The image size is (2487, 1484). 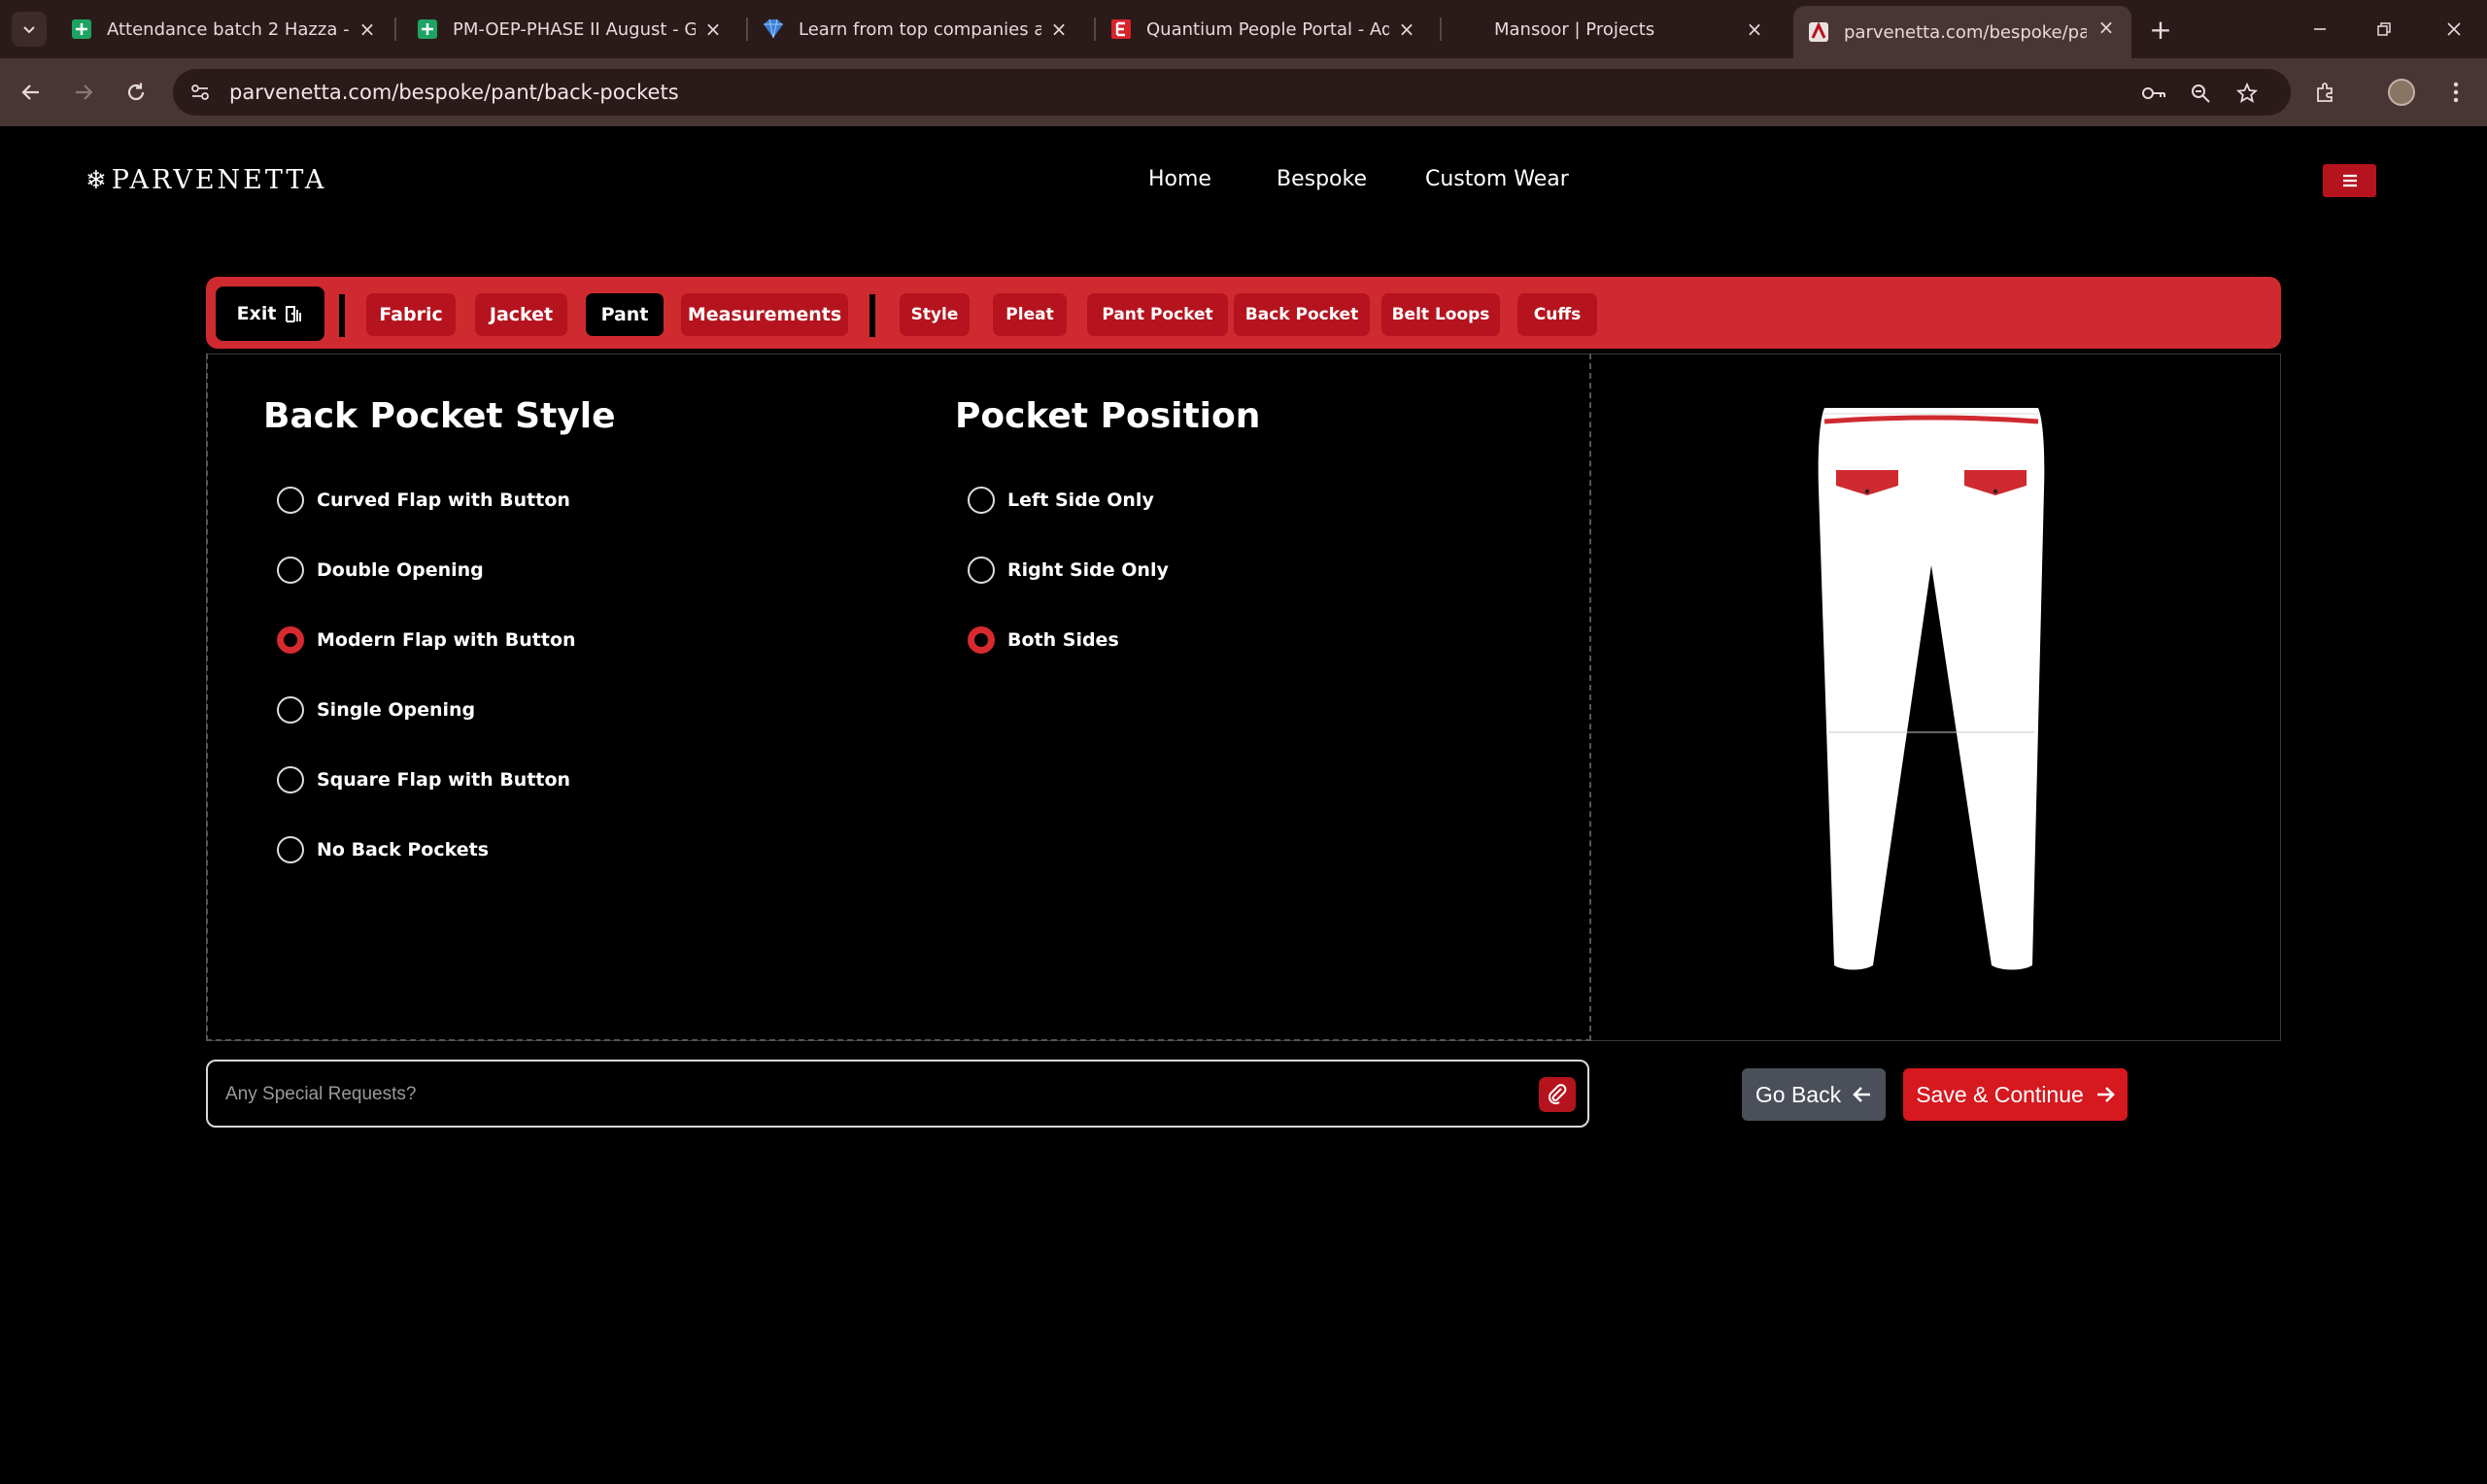 What do you see at coordinates (1267, 29) in the screenshot?
I see `tab-title: Quantium People Portal - Admi` at bounding box center [1267, 29].